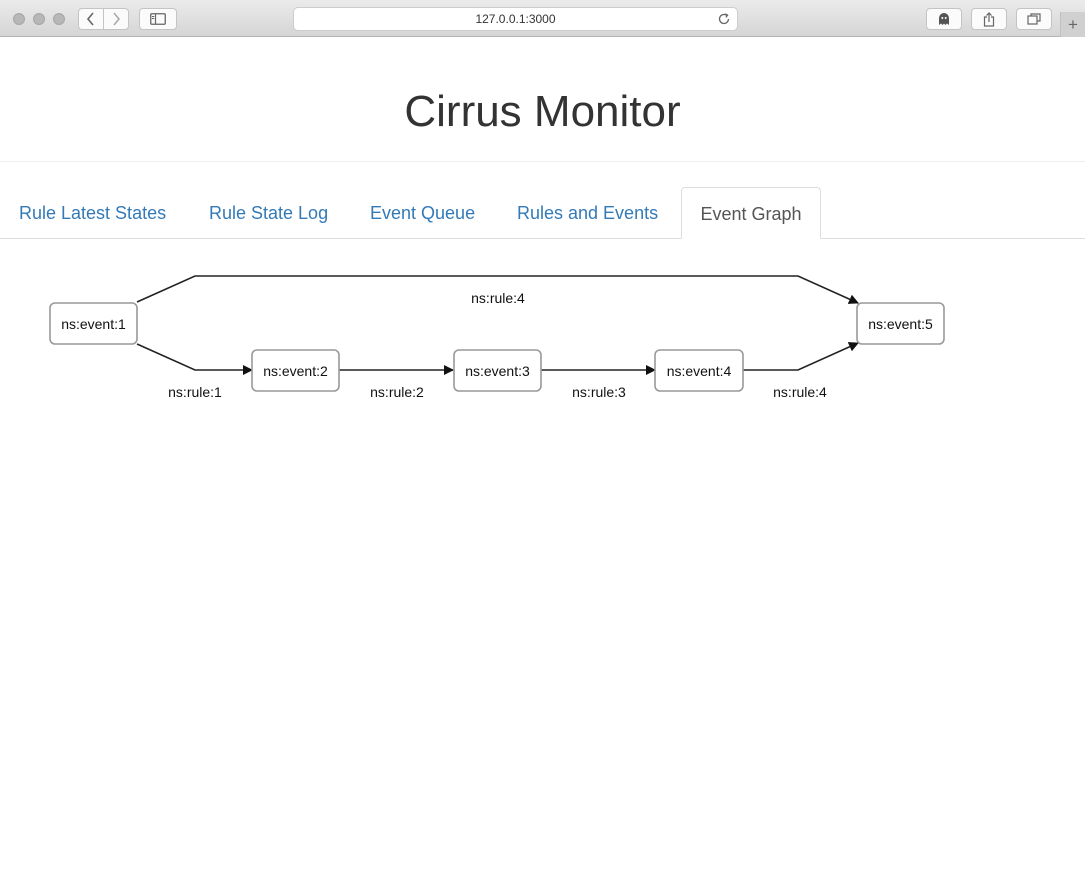  I want to click on url-text: 127.0.0.1:3000, so click(515, 19).